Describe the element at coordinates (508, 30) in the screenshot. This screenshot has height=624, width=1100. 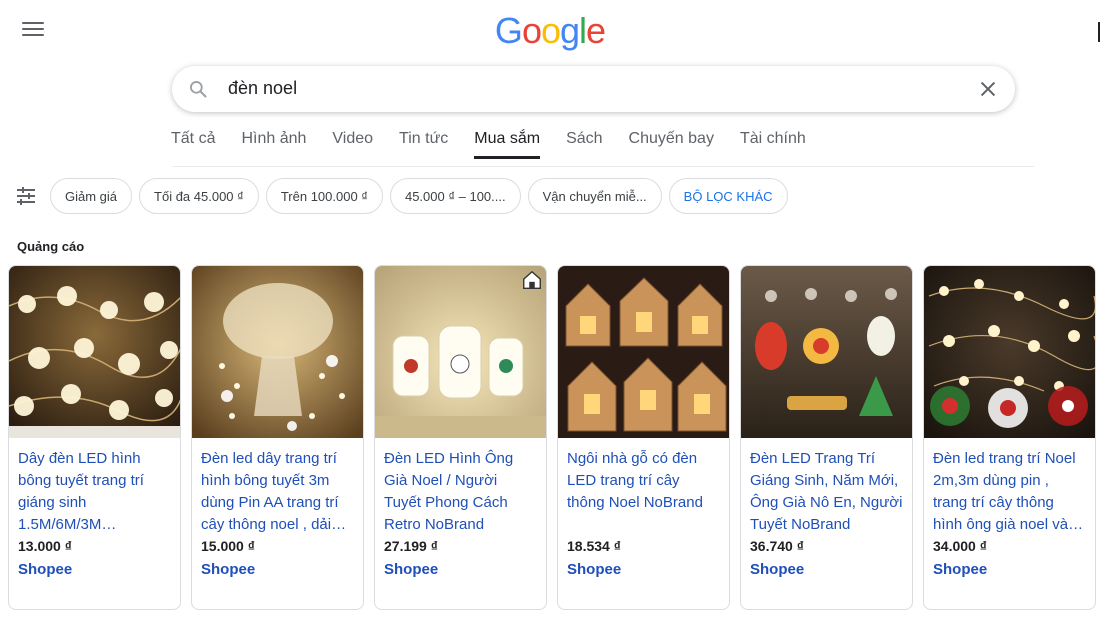
I see `logo-letter: G` at that location.